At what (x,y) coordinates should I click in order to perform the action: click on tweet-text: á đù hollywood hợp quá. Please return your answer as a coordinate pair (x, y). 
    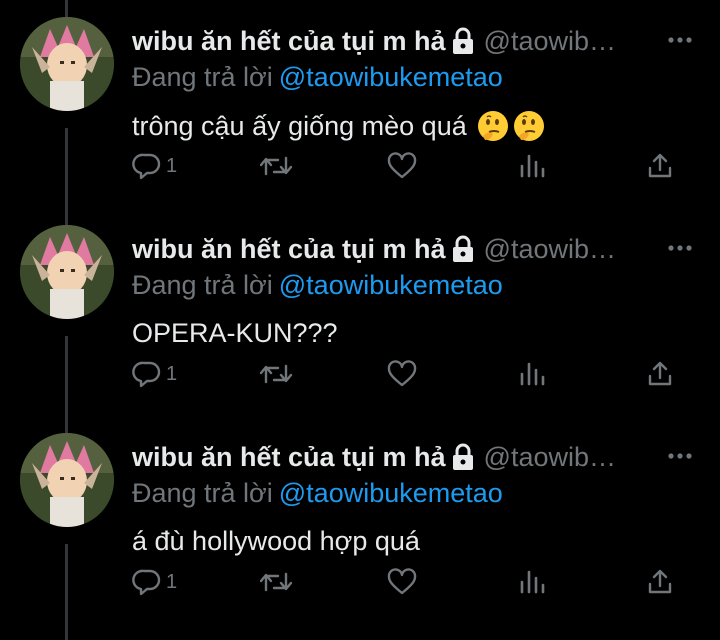
    Looking at the image, I should click on (276, 541).